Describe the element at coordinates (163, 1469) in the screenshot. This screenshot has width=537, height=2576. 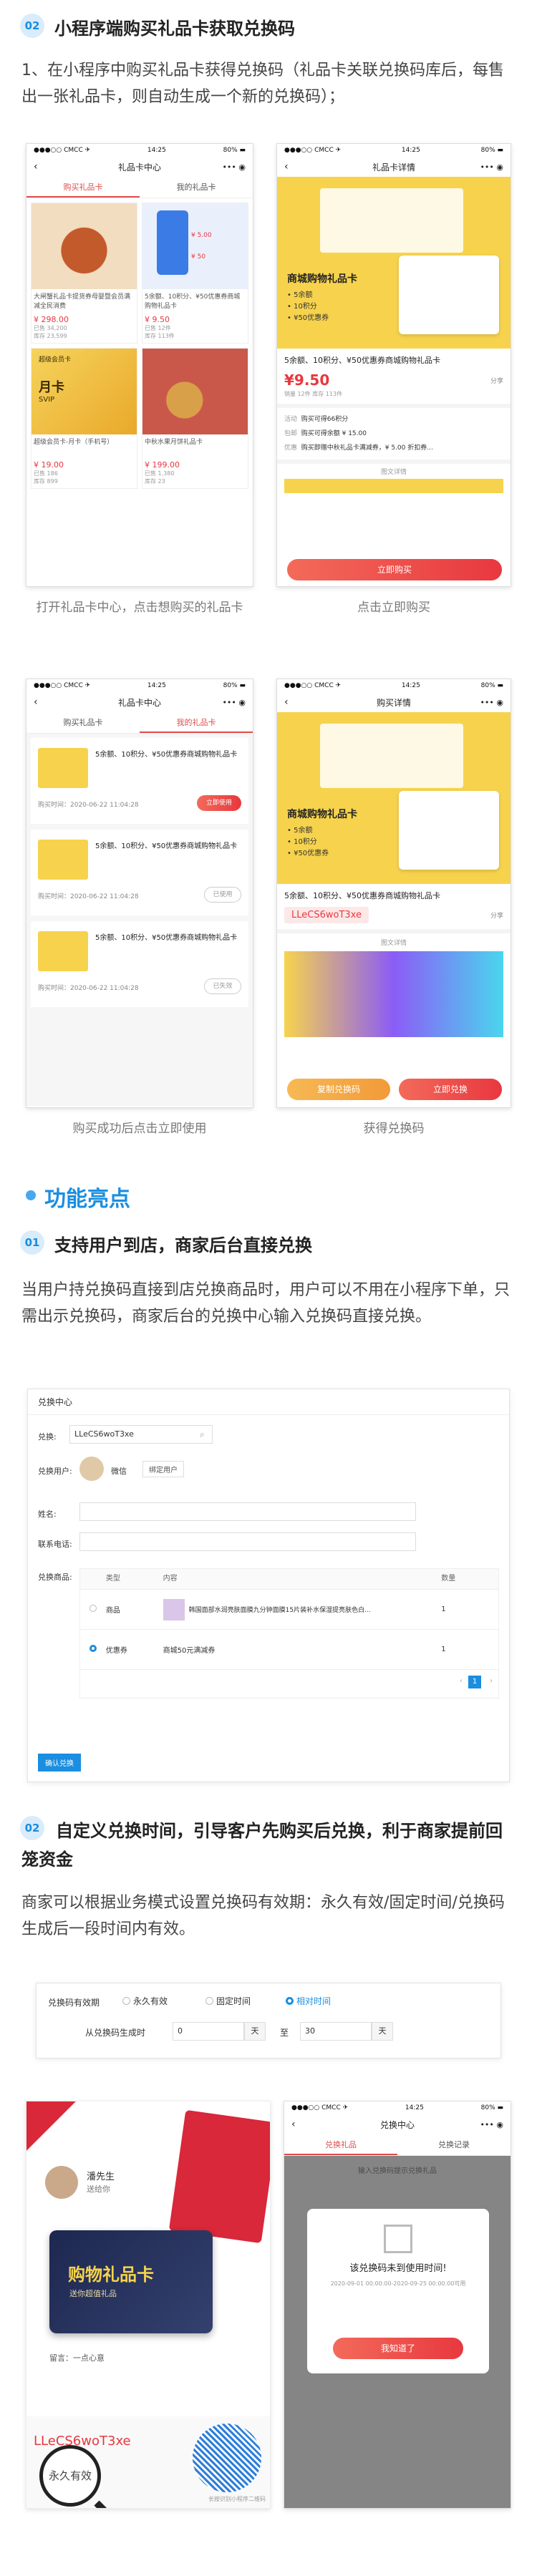
I see `bind-user-button: 绑定用户` at that location.